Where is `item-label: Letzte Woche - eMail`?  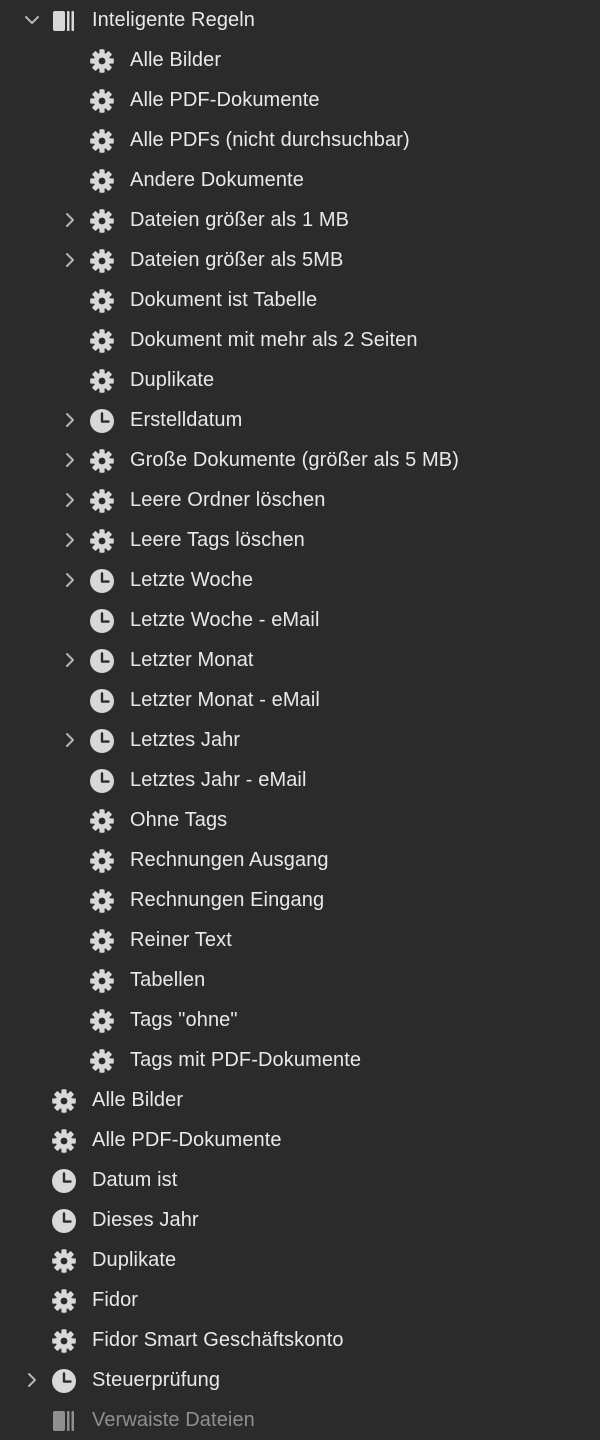
item-label: Letzte Woche - eMail is located at coordinates (225, 620).